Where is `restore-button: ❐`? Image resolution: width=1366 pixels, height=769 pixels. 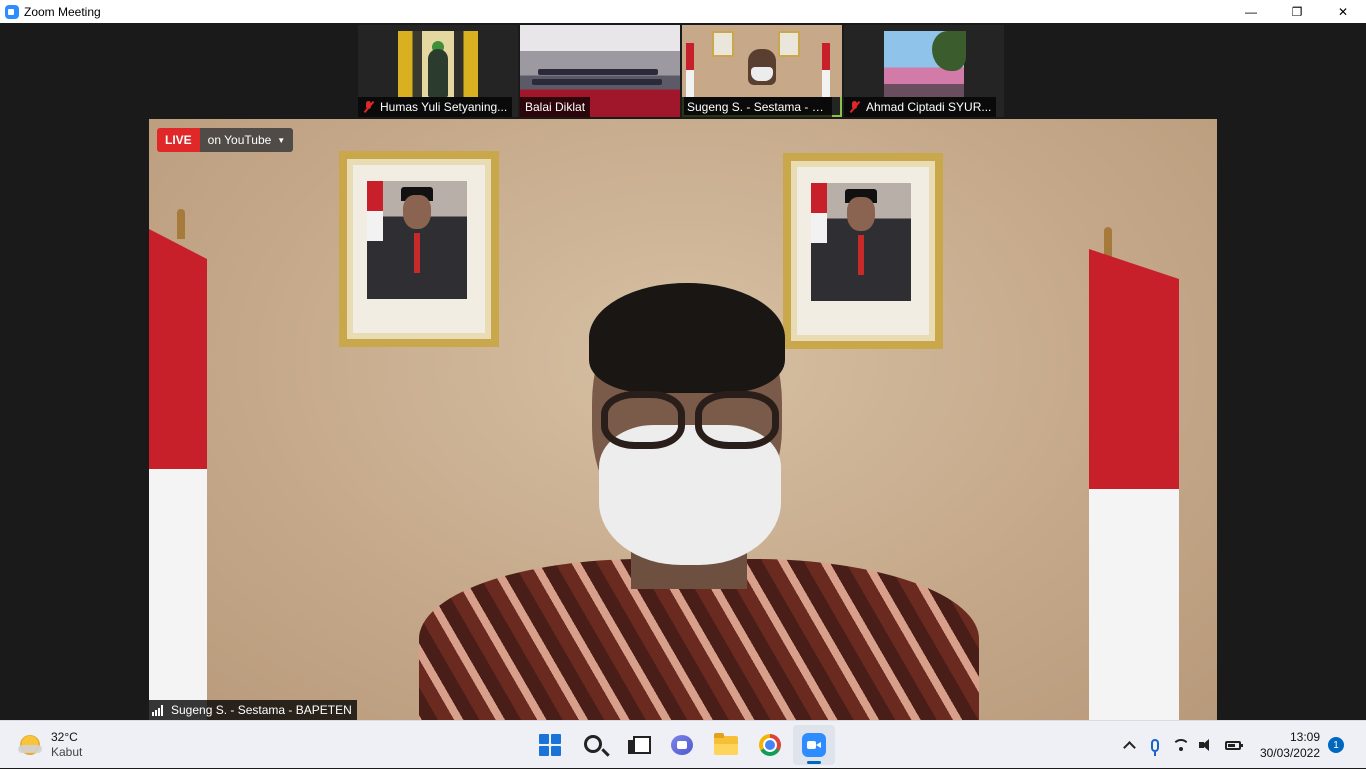 restore-button: ❐ is located at coordinates (1297, 11).